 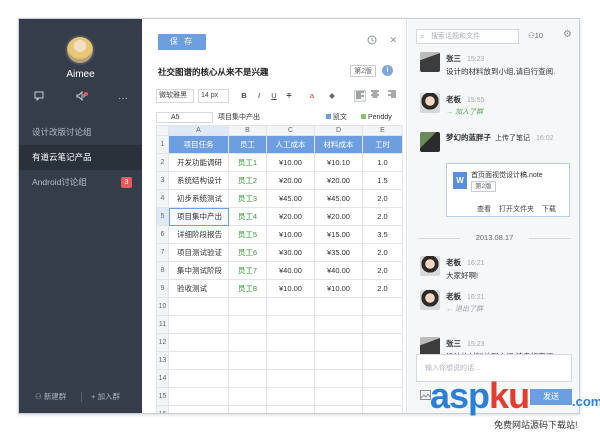 What do you see at coordinates (247, 270) in the screenshot?
I see `table-cell: 员工7` at bounding box center [247, 270].